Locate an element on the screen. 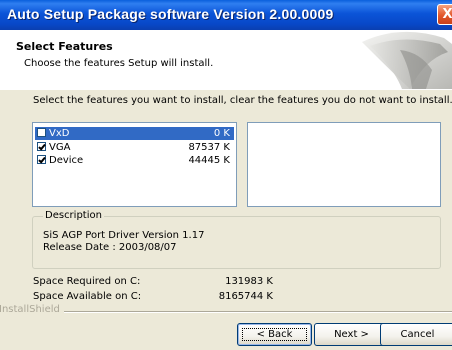 The image size is (452, 350). space-required-value: 131983 K is located at coordinates (249, 281).